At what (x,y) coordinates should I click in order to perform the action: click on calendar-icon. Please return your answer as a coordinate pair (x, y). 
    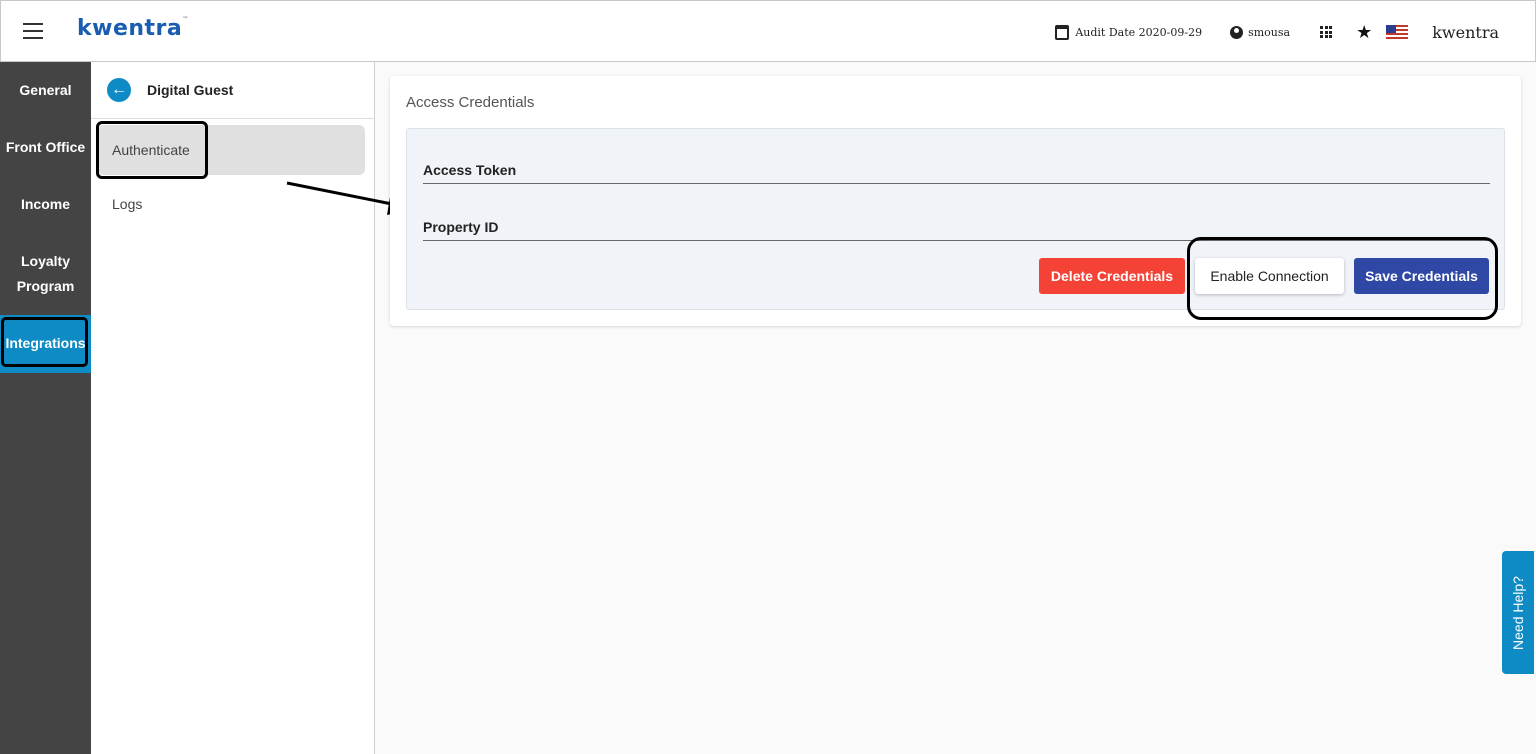
    Looking at the image, I should click on (1062, 32).